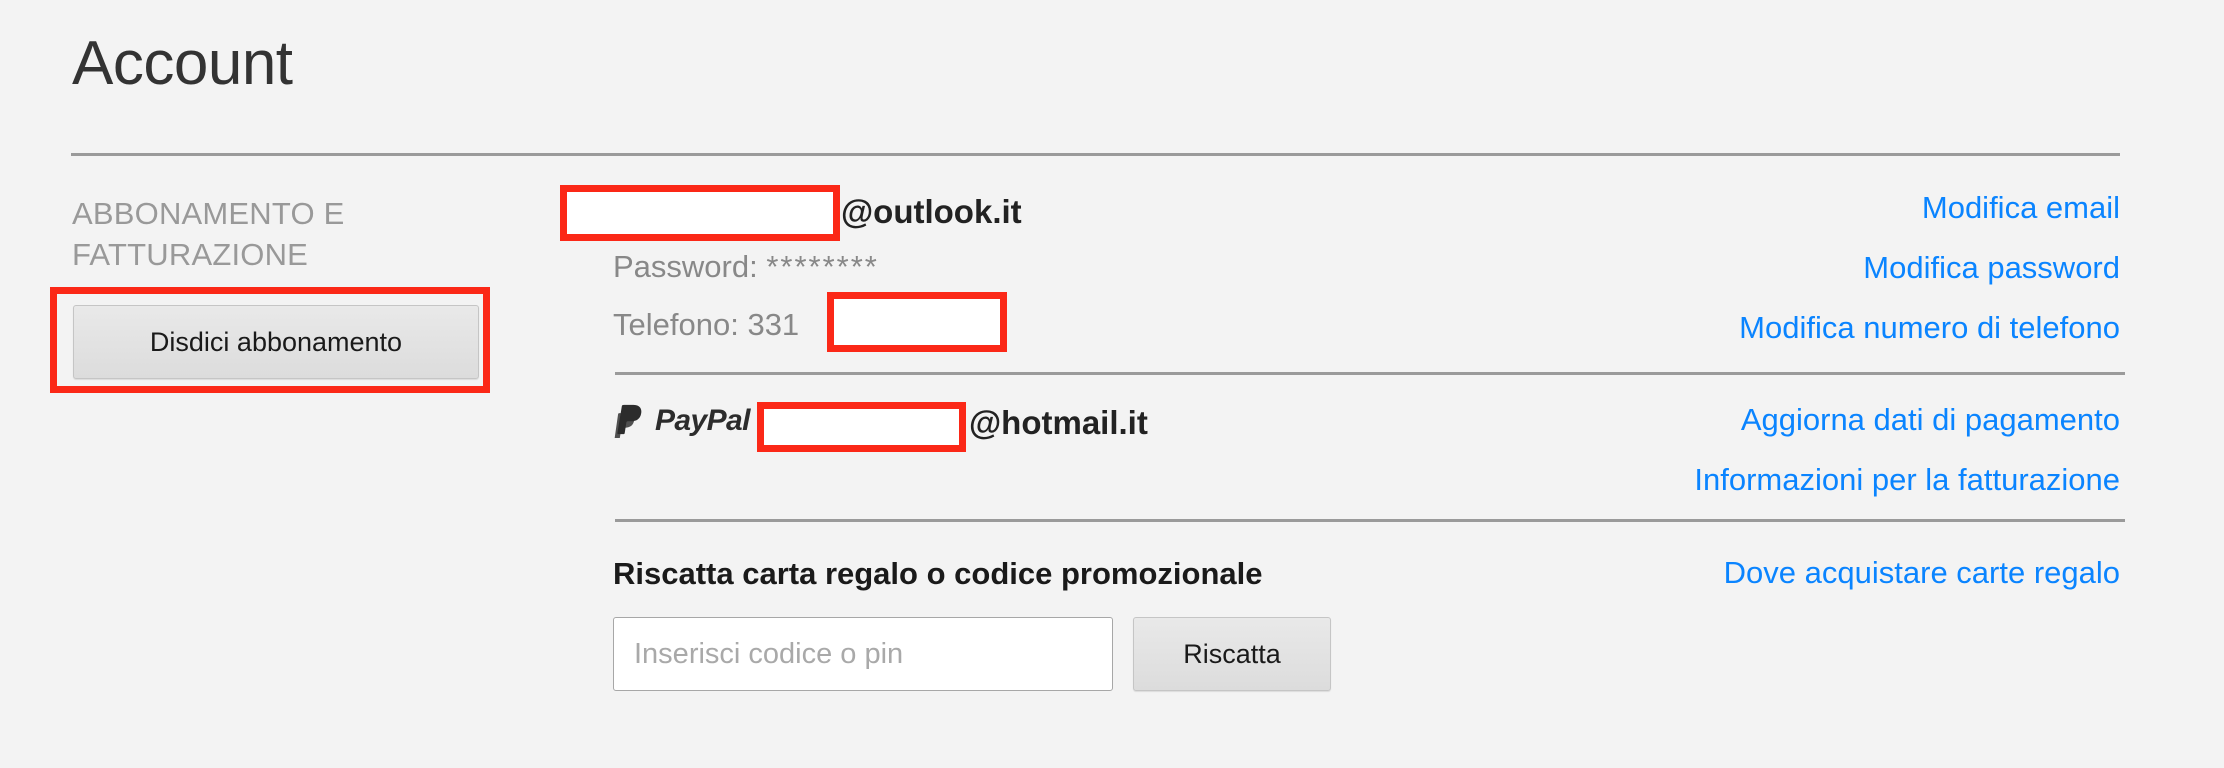  I want to click on paypal-email-redaction-box, so click(861, 427).